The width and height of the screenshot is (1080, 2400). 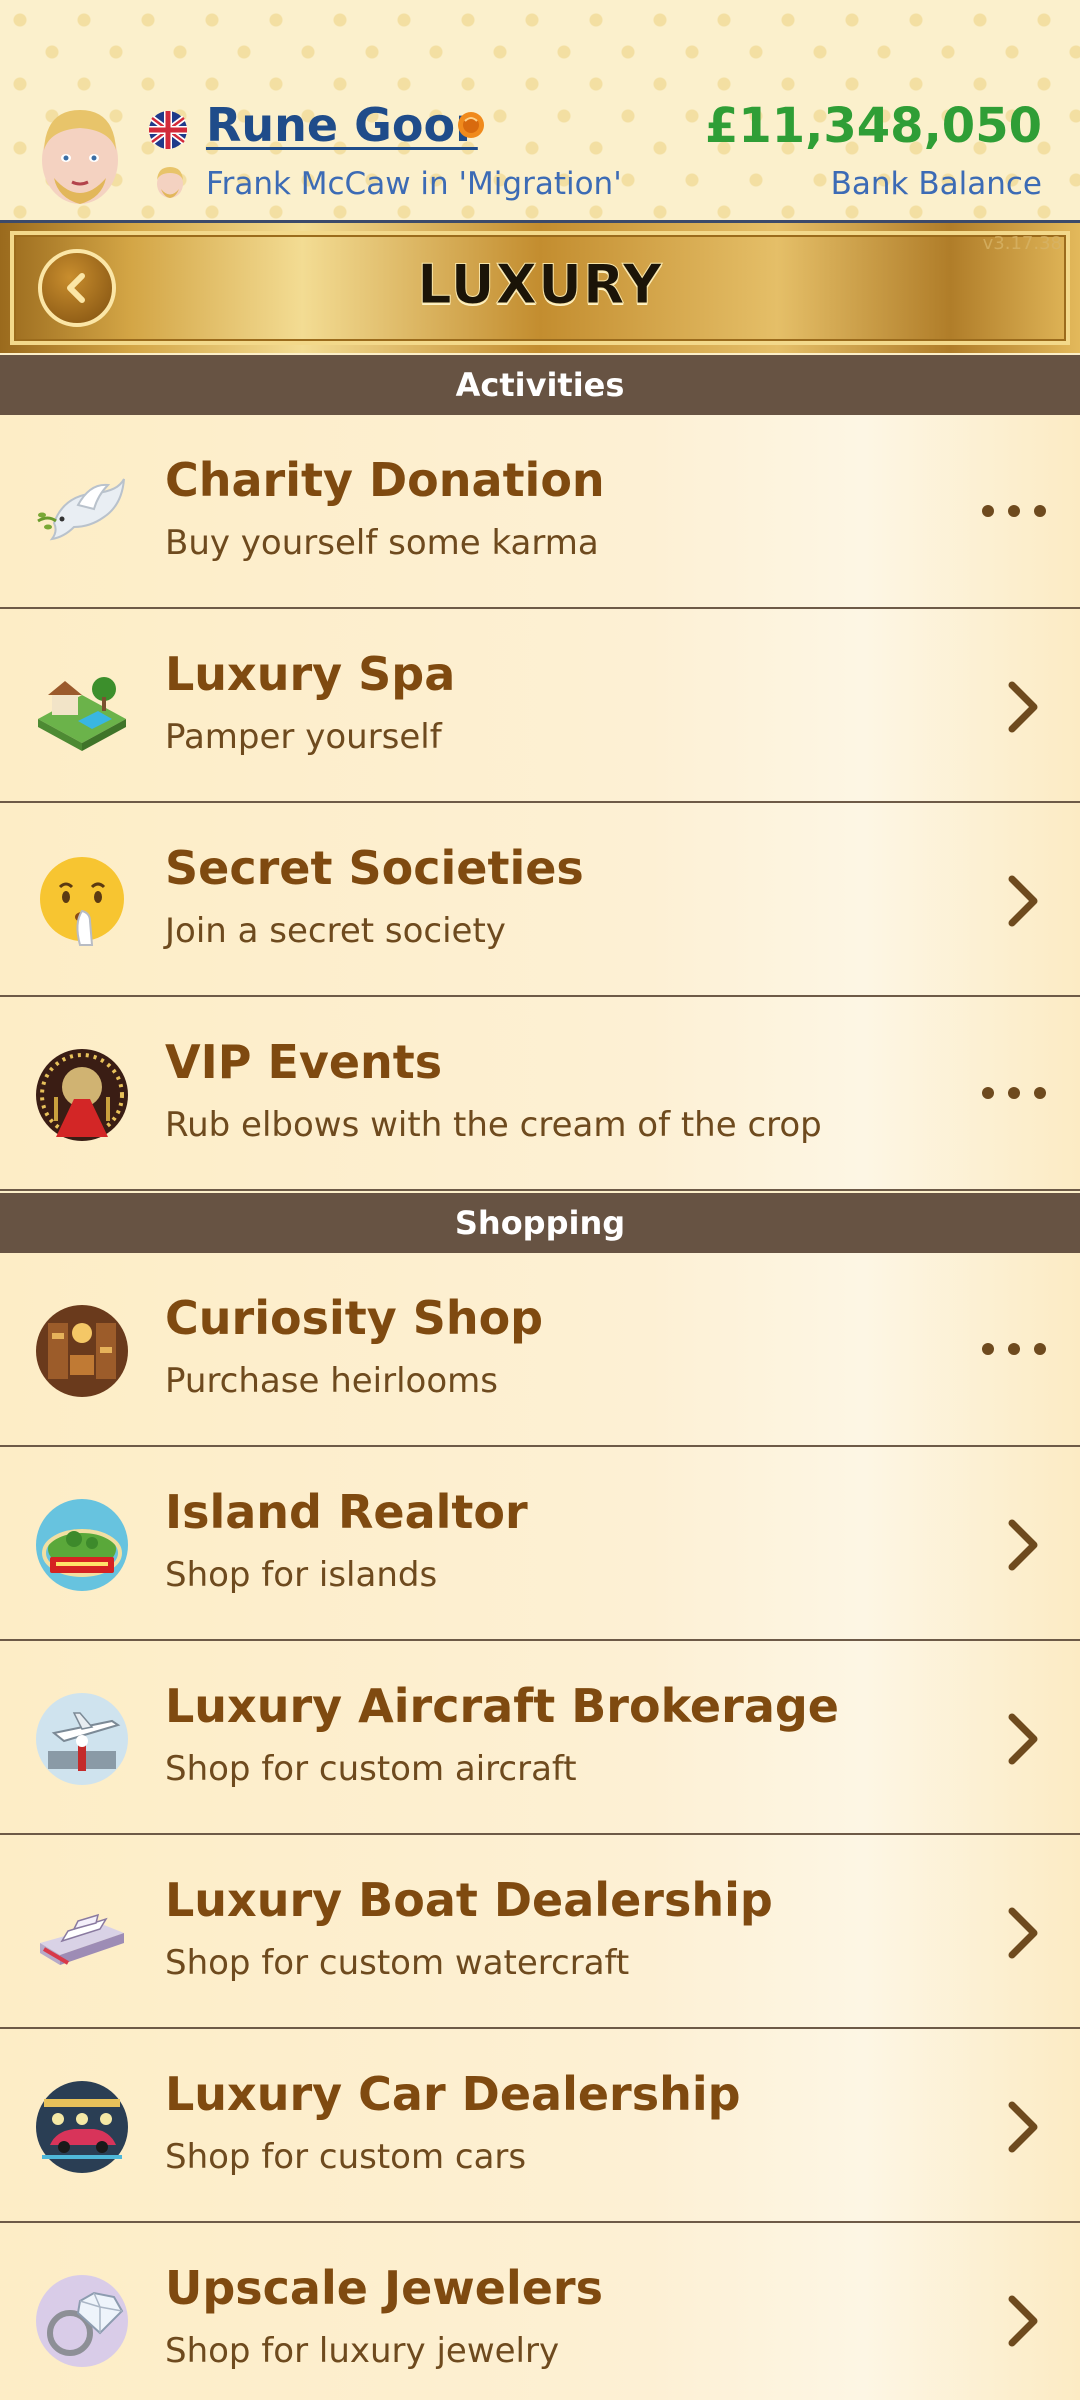 What do you see at coordinates (310, 674) in the screenshot?
I see `item-title: Luxury Spa` at bounding box center [310, 674].